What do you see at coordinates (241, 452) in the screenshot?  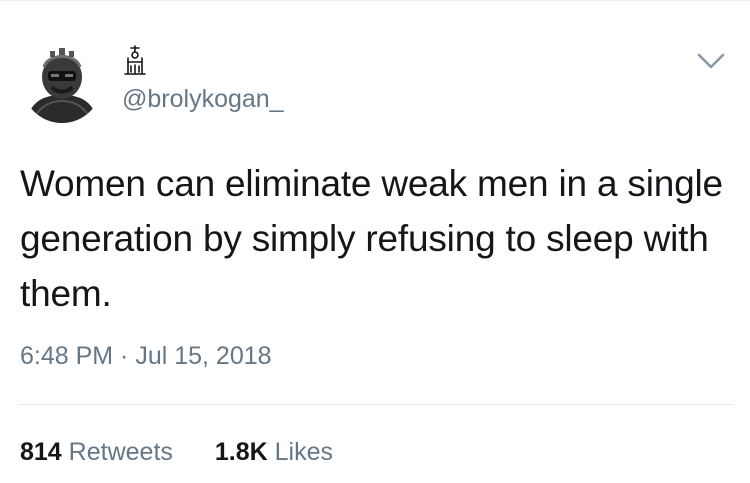 I see `likes-count: 1.8K` at bounding box center [241, 452].